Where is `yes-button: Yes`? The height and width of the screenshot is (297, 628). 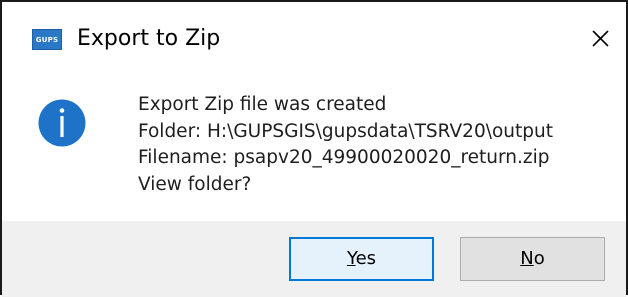 yes-button: Yes is located at coordinates (361, 259).